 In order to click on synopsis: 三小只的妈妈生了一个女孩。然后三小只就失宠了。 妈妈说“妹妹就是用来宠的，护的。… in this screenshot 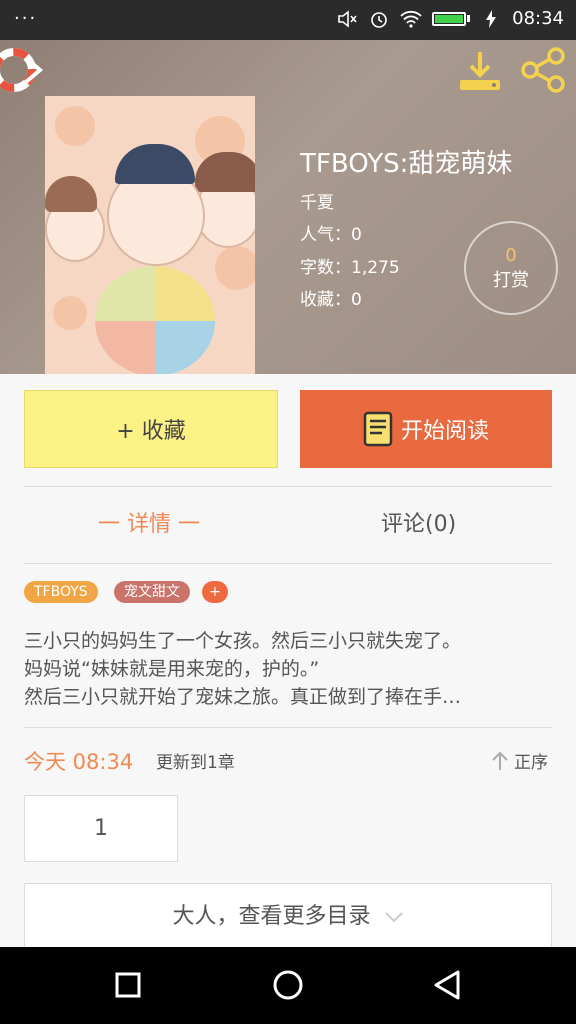, I will do `click(288, 669)`.